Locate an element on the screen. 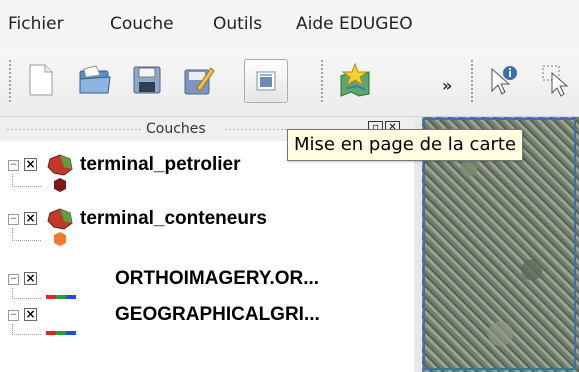  select-feature-button is located at coordinates (557, 80).